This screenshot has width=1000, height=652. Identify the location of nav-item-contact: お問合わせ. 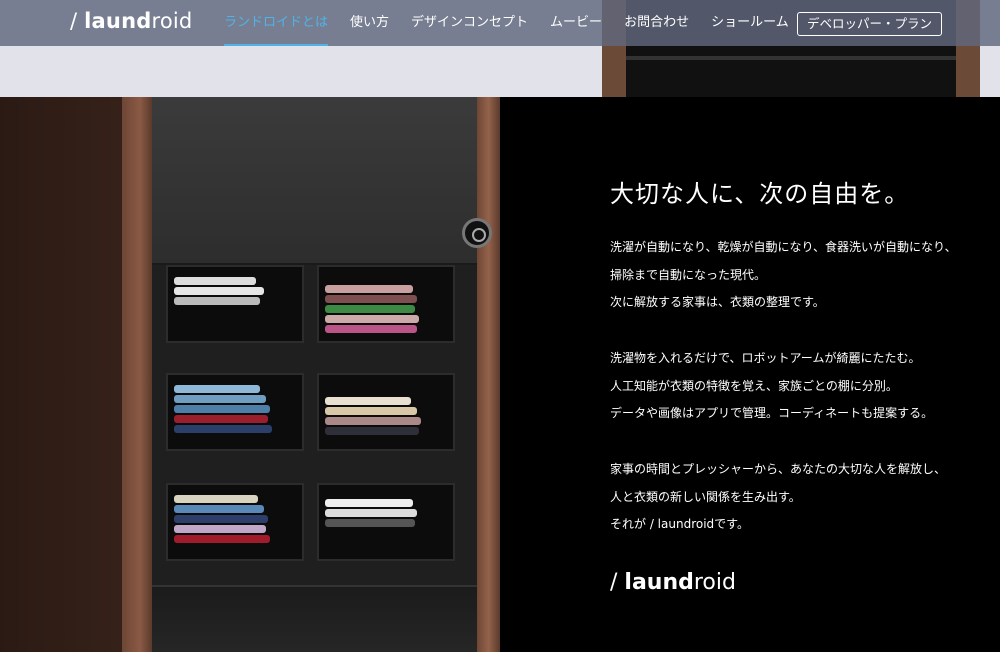
(656, 23).